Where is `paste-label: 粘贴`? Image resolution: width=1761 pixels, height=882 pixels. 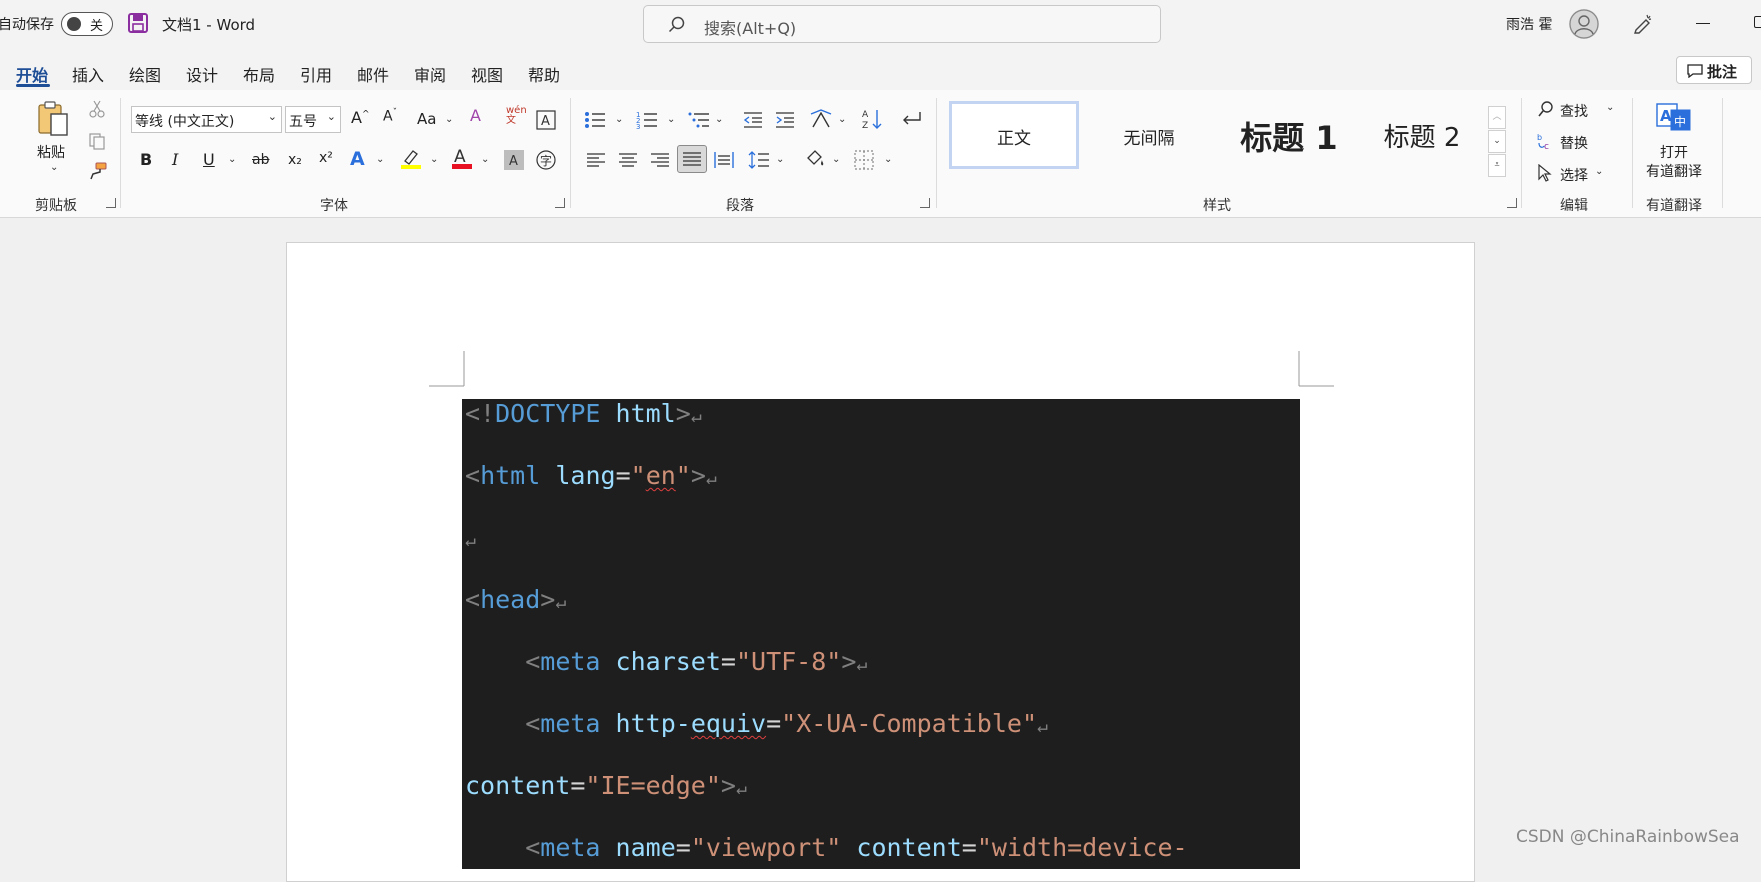 paste-label: 粘贴 is located at coordinates (51, 152).